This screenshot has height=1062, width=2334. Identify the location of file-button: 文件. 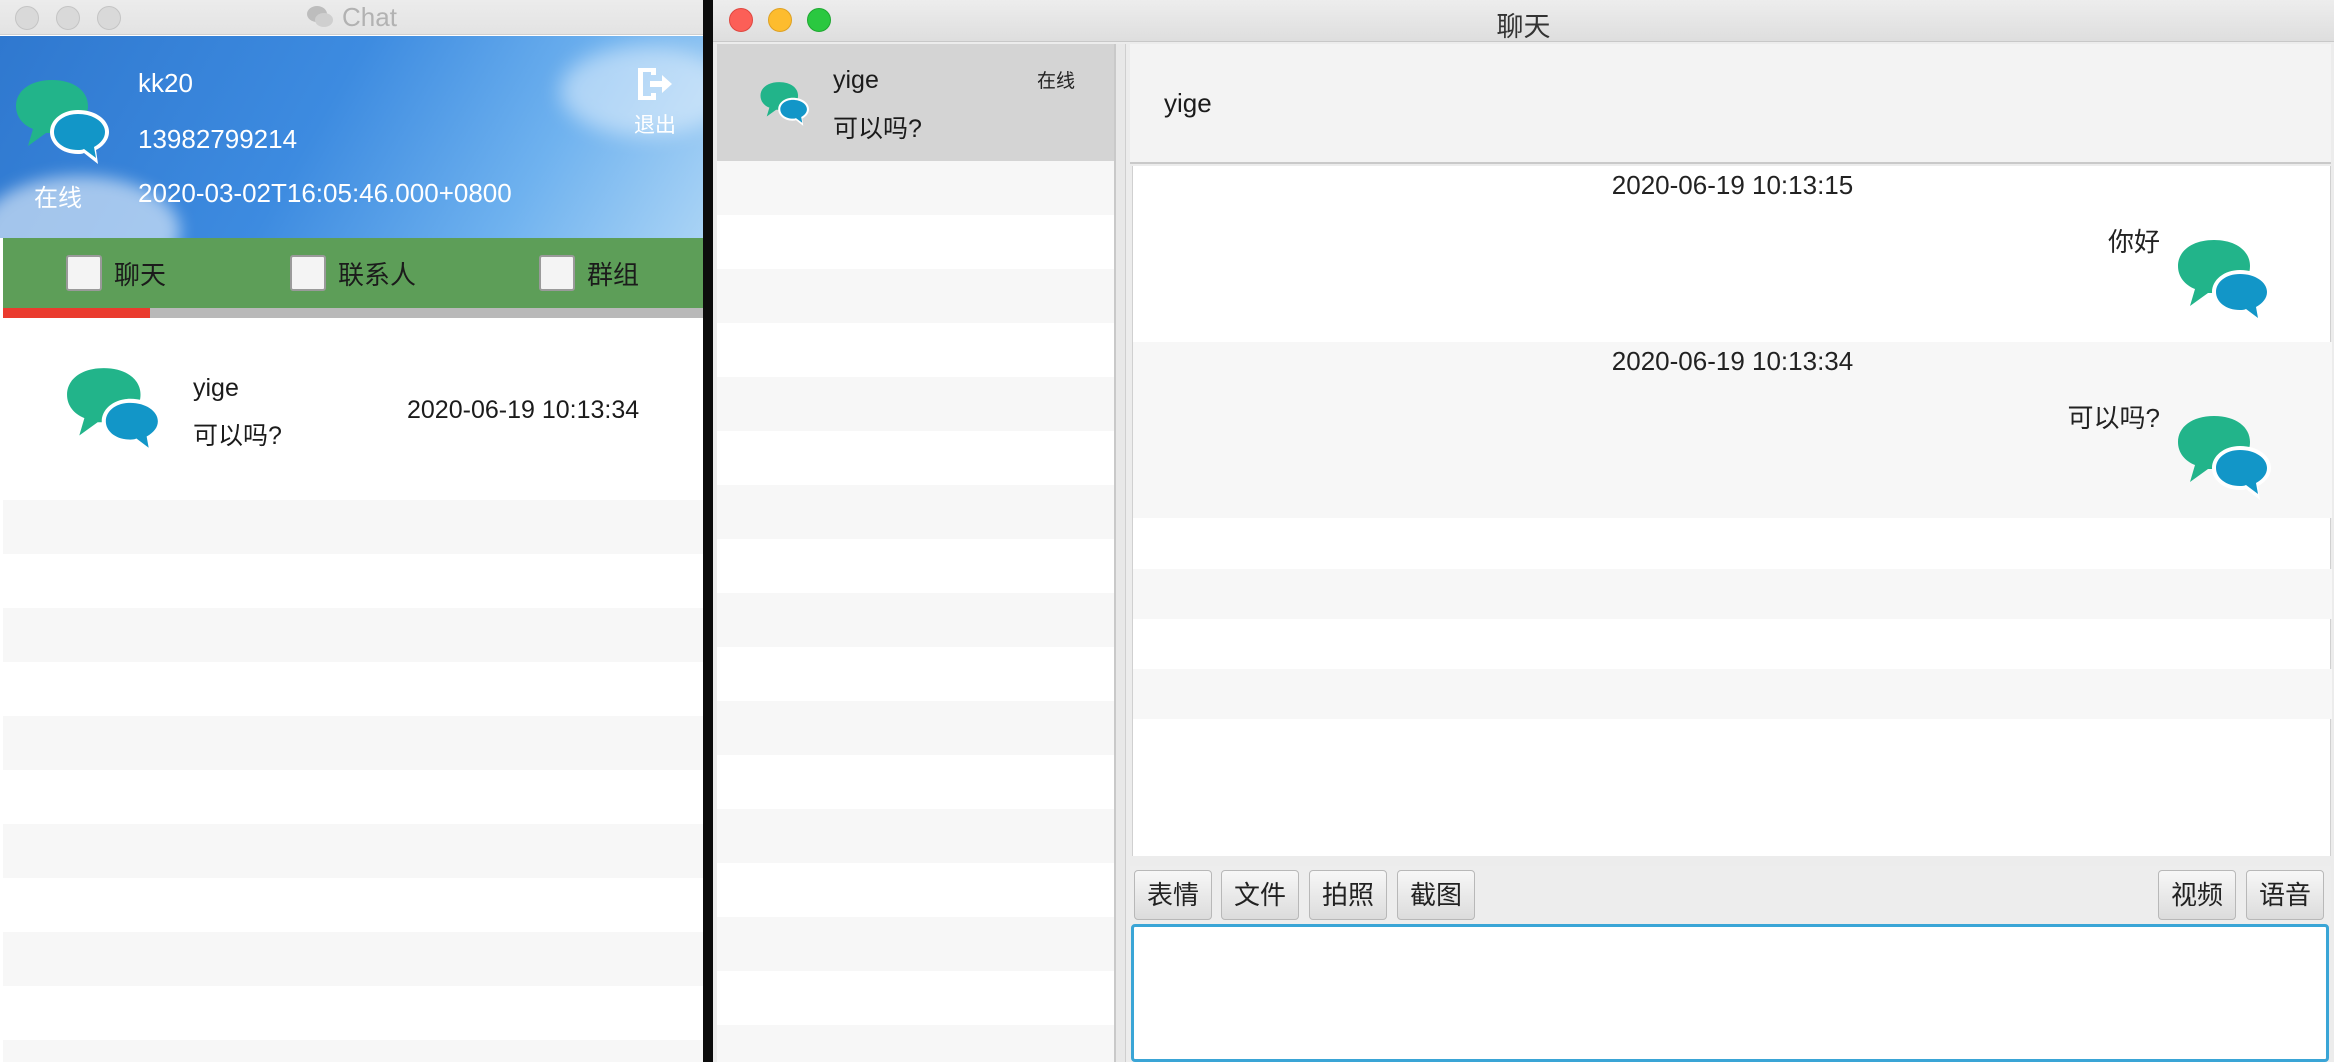
(1260, 895).